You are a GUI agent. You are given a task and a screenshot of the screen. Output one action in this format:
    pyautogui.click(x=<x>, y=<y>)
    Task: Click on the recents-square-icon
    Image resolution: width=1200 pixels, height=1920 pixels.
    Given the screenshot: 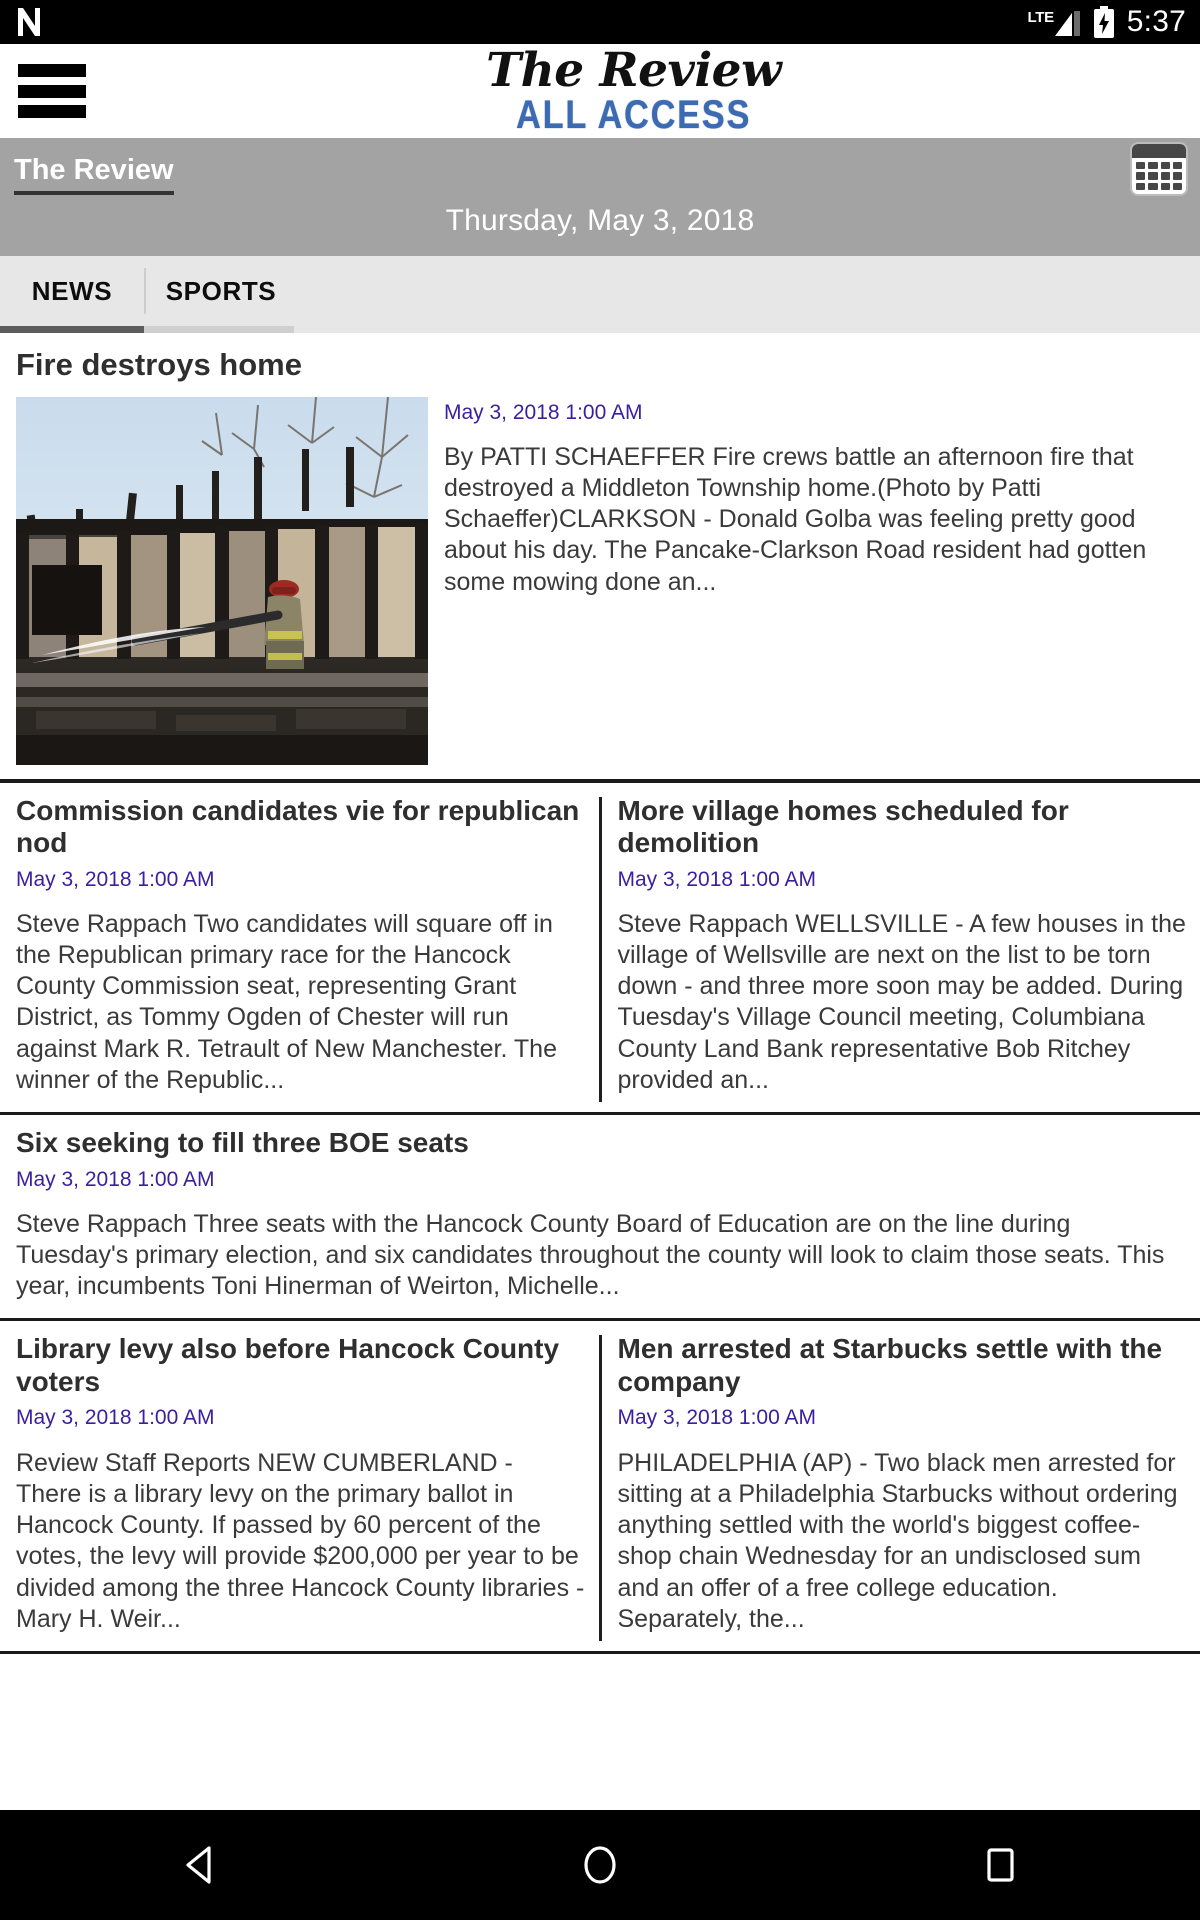 What is the action you would take?
    pyautogui.click(x=1000, y=1865)
    